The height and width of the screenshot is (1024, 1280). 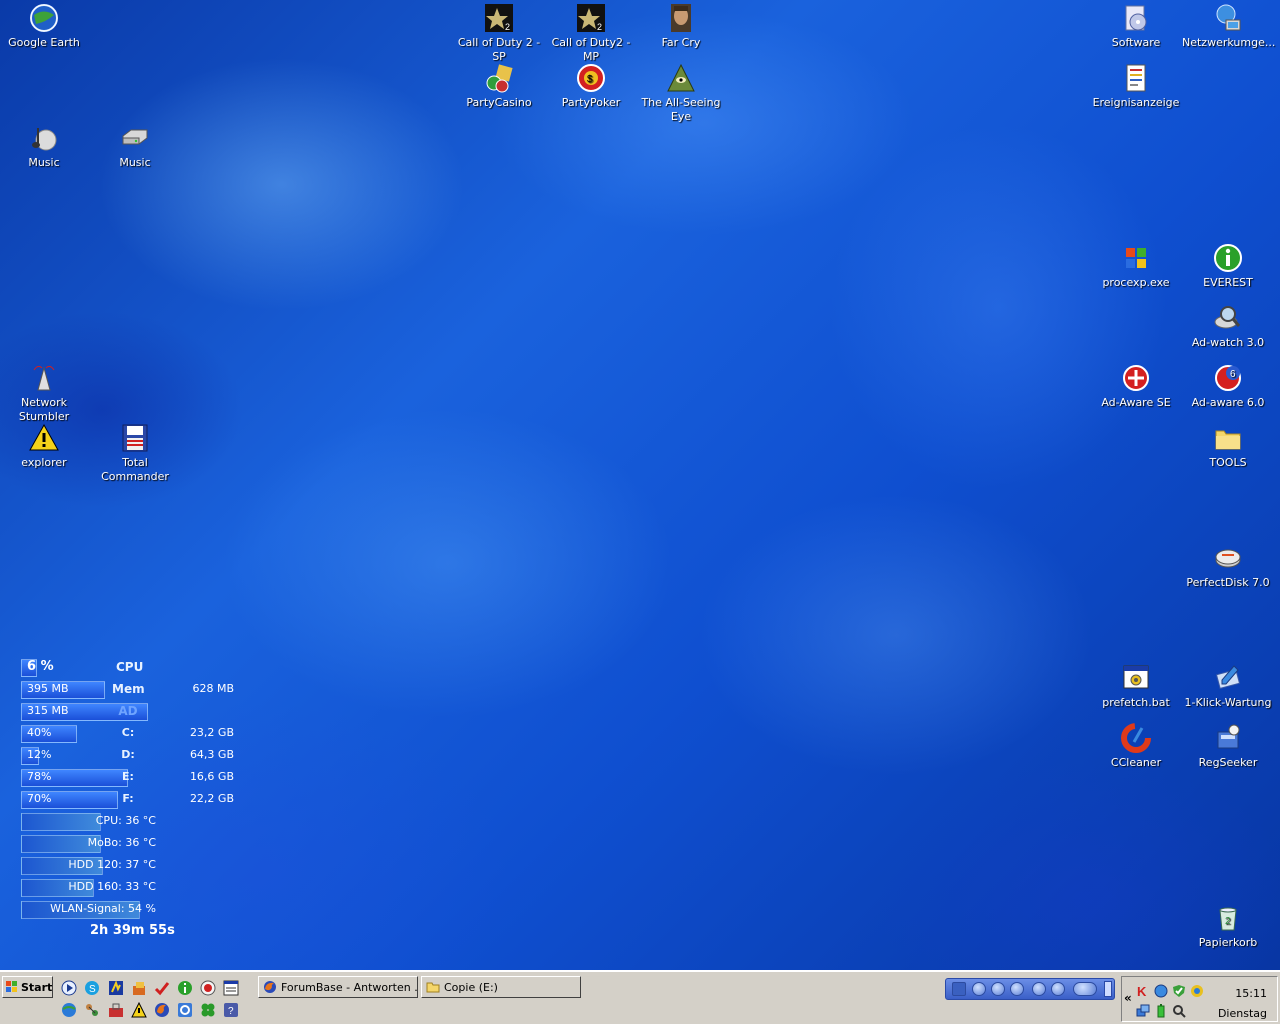 I want to click on network-connection-icon, so click(x=1143, y=1010).